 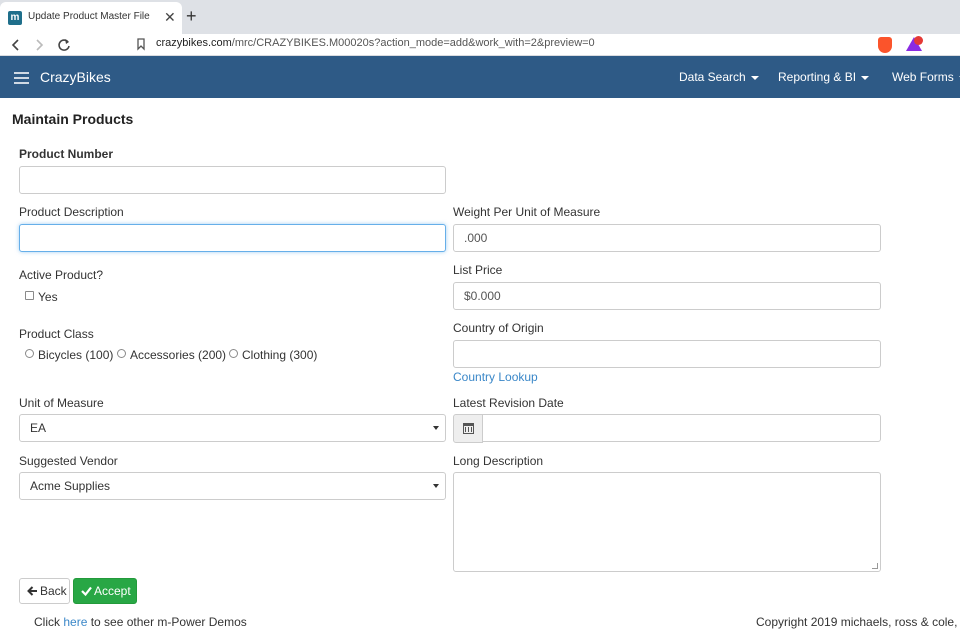 I want to click on radio-accessories-label: Accessories (200), so click(x=178, y=355).